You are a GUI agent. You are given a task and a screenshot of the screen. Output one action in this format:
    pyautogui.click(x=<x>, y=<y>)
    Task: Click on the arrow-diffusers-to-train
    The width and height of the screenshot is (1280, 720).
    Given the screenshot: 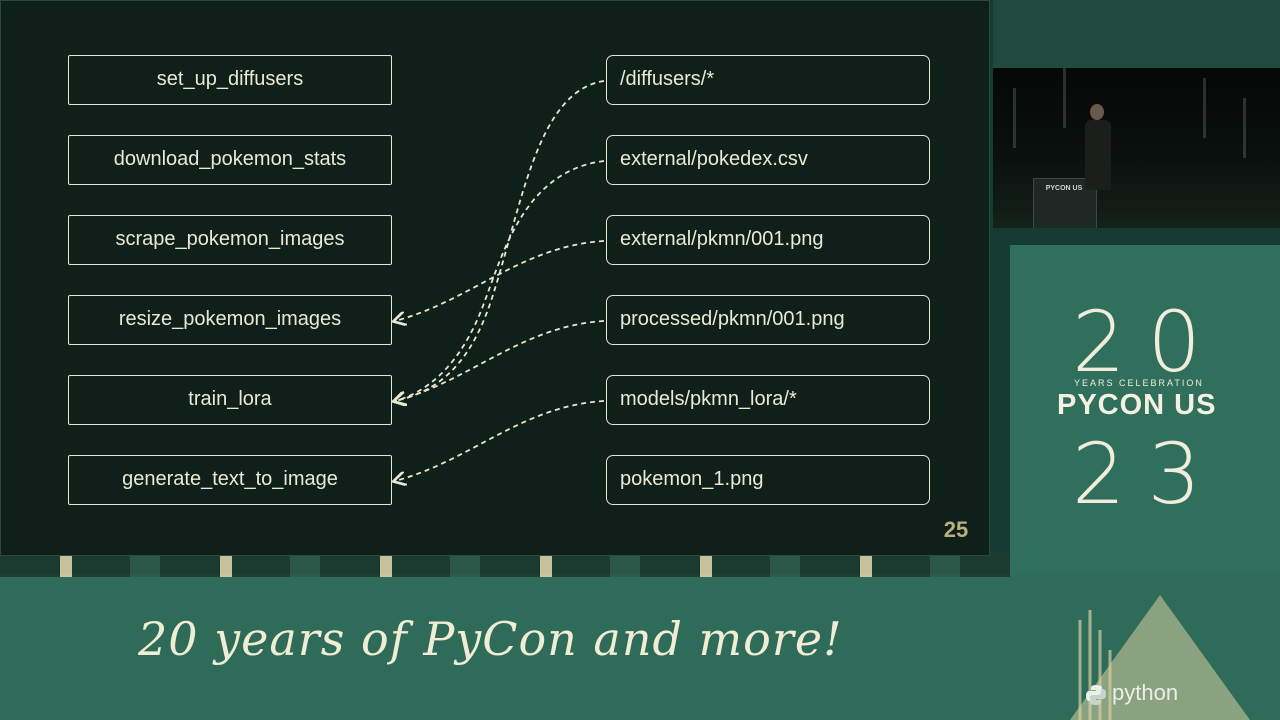 What is the action you would take?
    pyautogui.click(x=500, y=240)
    